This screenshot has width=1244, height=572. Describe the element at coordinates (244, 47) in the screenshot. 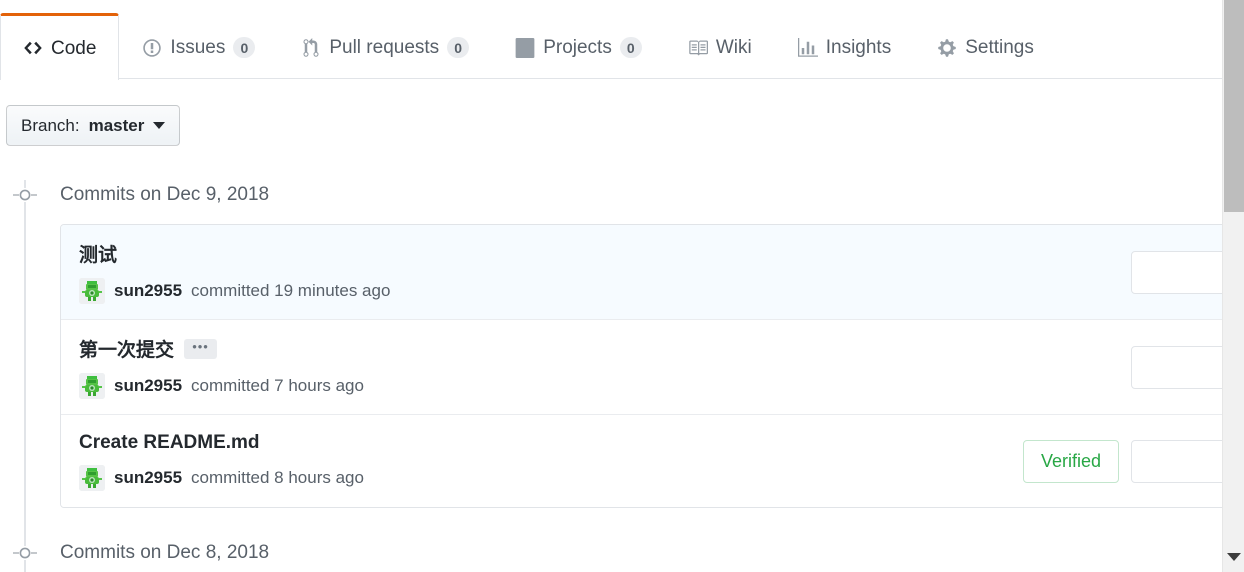

I see `tab-issues-count: 0` at that location.